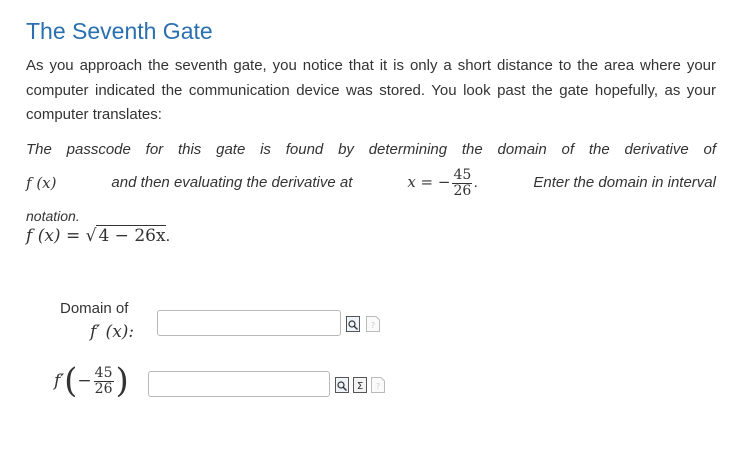 The width and height of the screenshot is (750, 451). Describe the element at coordinates (462, 190) in the screenshot. I see `x-denominator: 26` at that location.